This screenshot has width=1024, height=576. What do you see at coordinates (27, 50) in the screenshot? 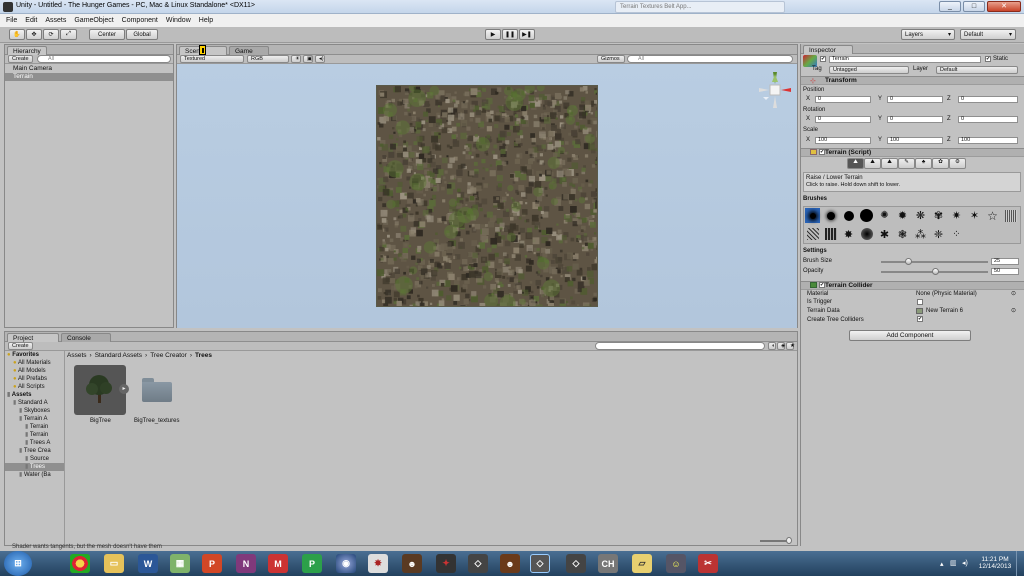
I see `tab-hierarchy: Hierarchy` at bounding box center [27, 50].